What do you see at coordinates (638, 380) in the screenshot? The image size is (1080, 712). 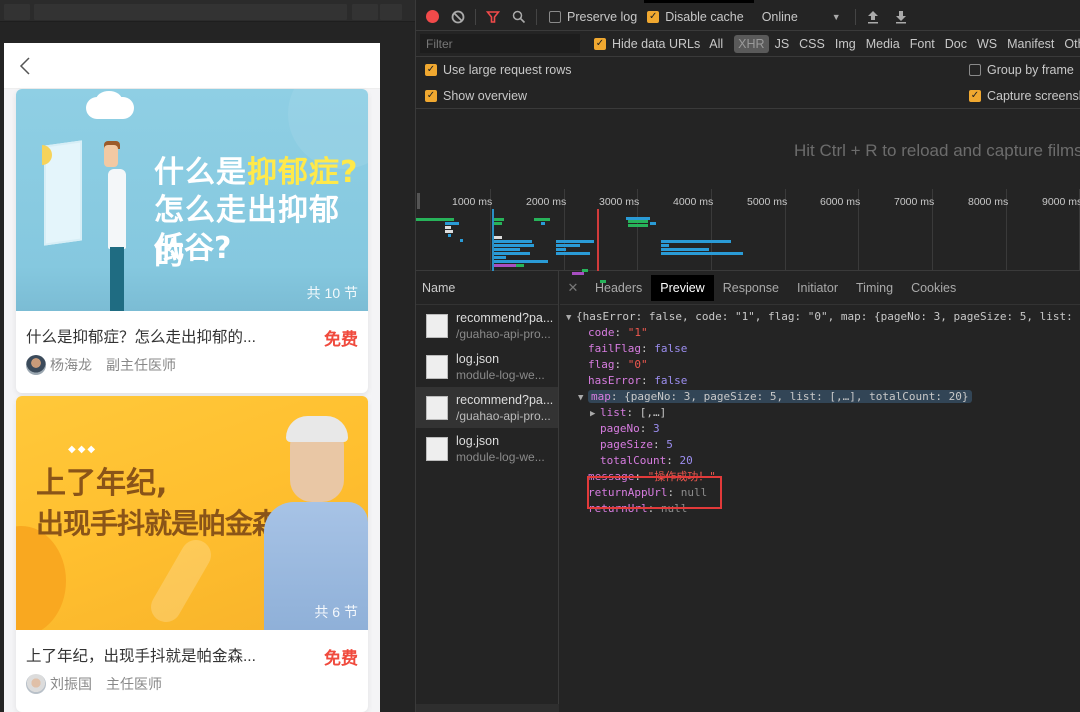 I see `json-row: hasError: false` at bounding box center [638, 380].